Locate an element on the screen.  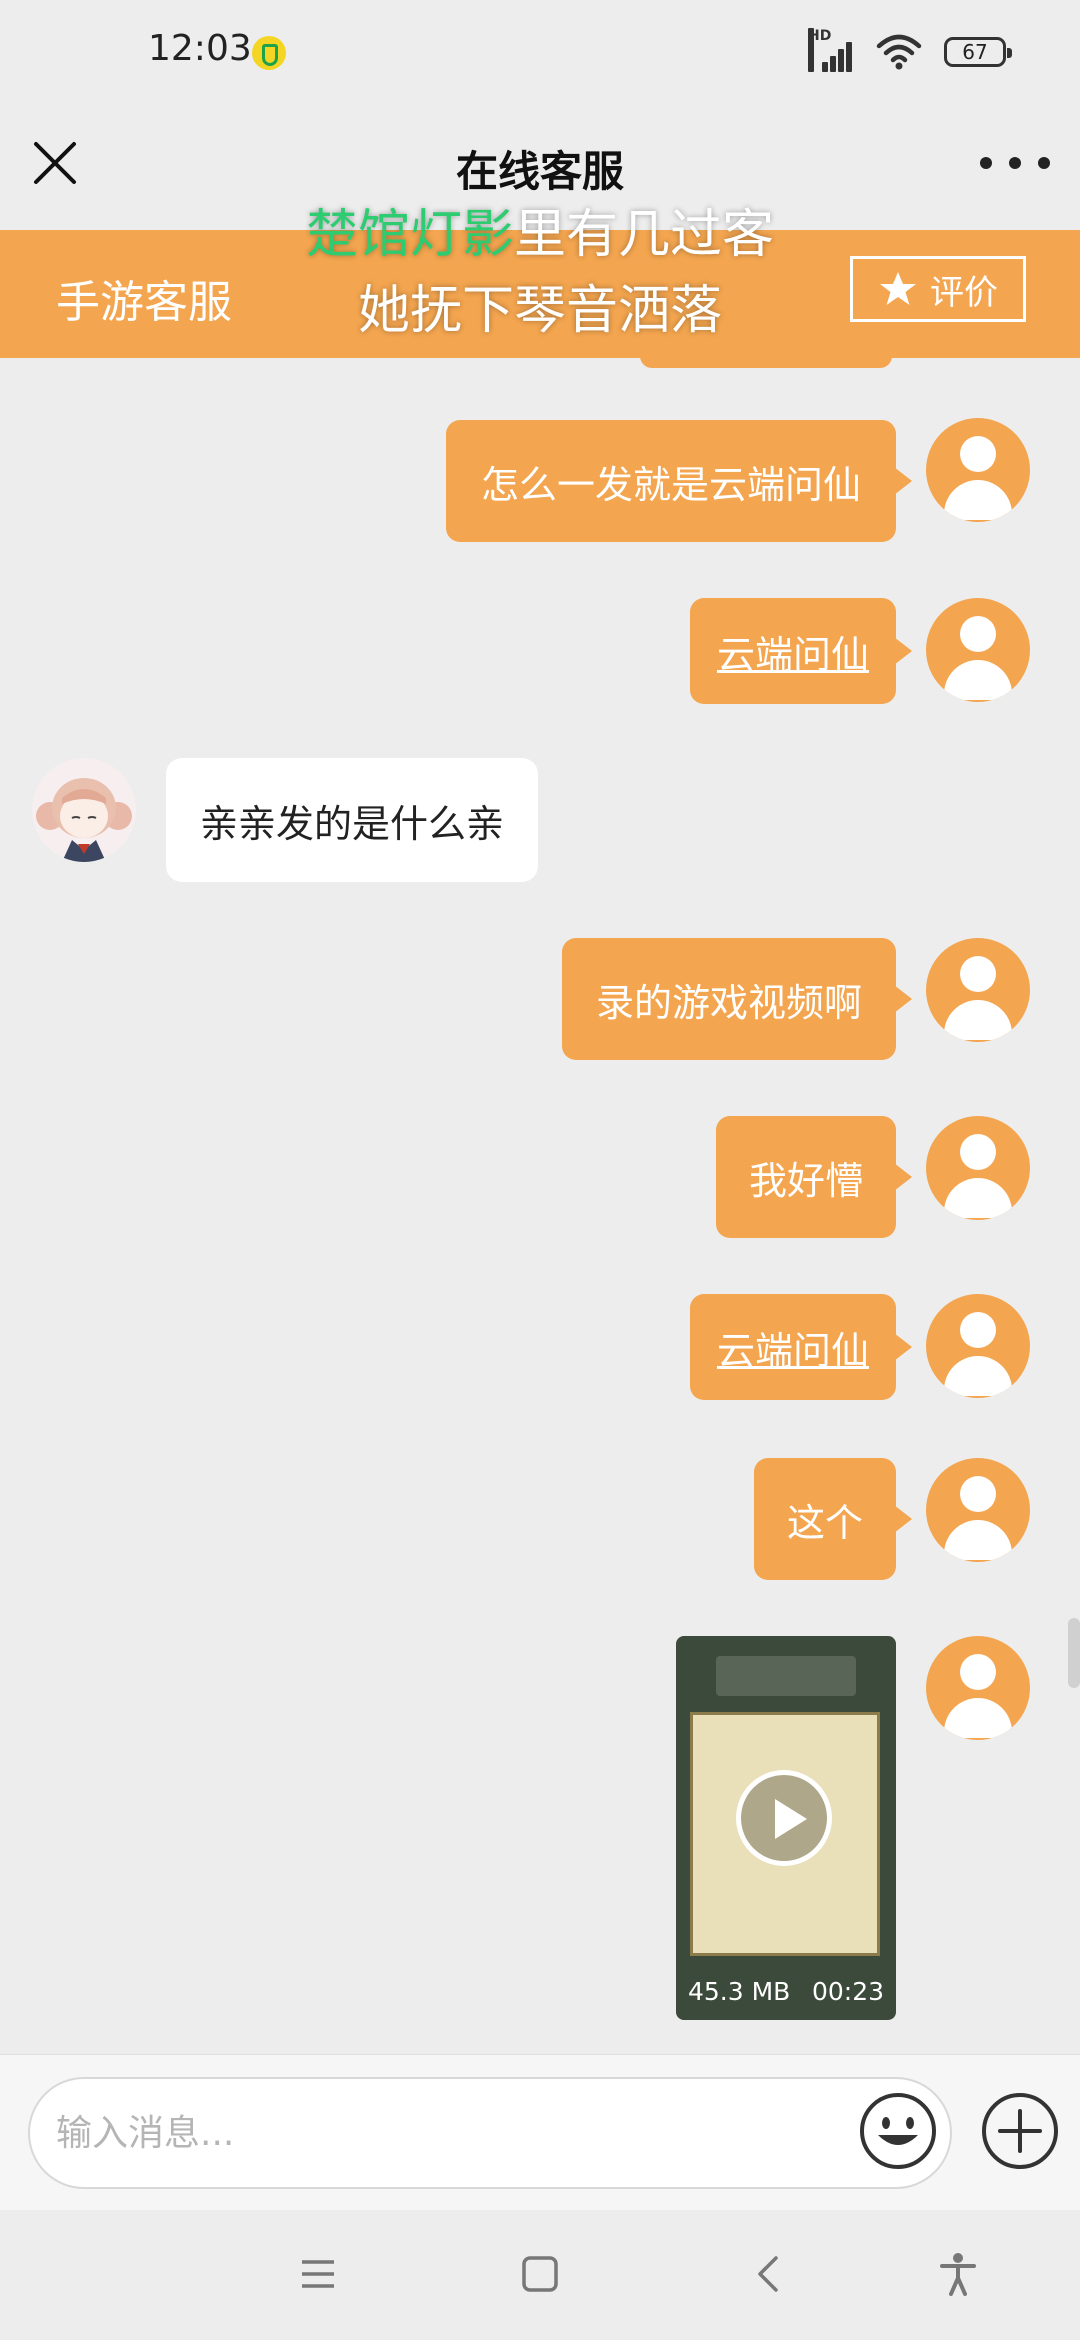
partial-message-bubble is located at coordinates (766, 363).